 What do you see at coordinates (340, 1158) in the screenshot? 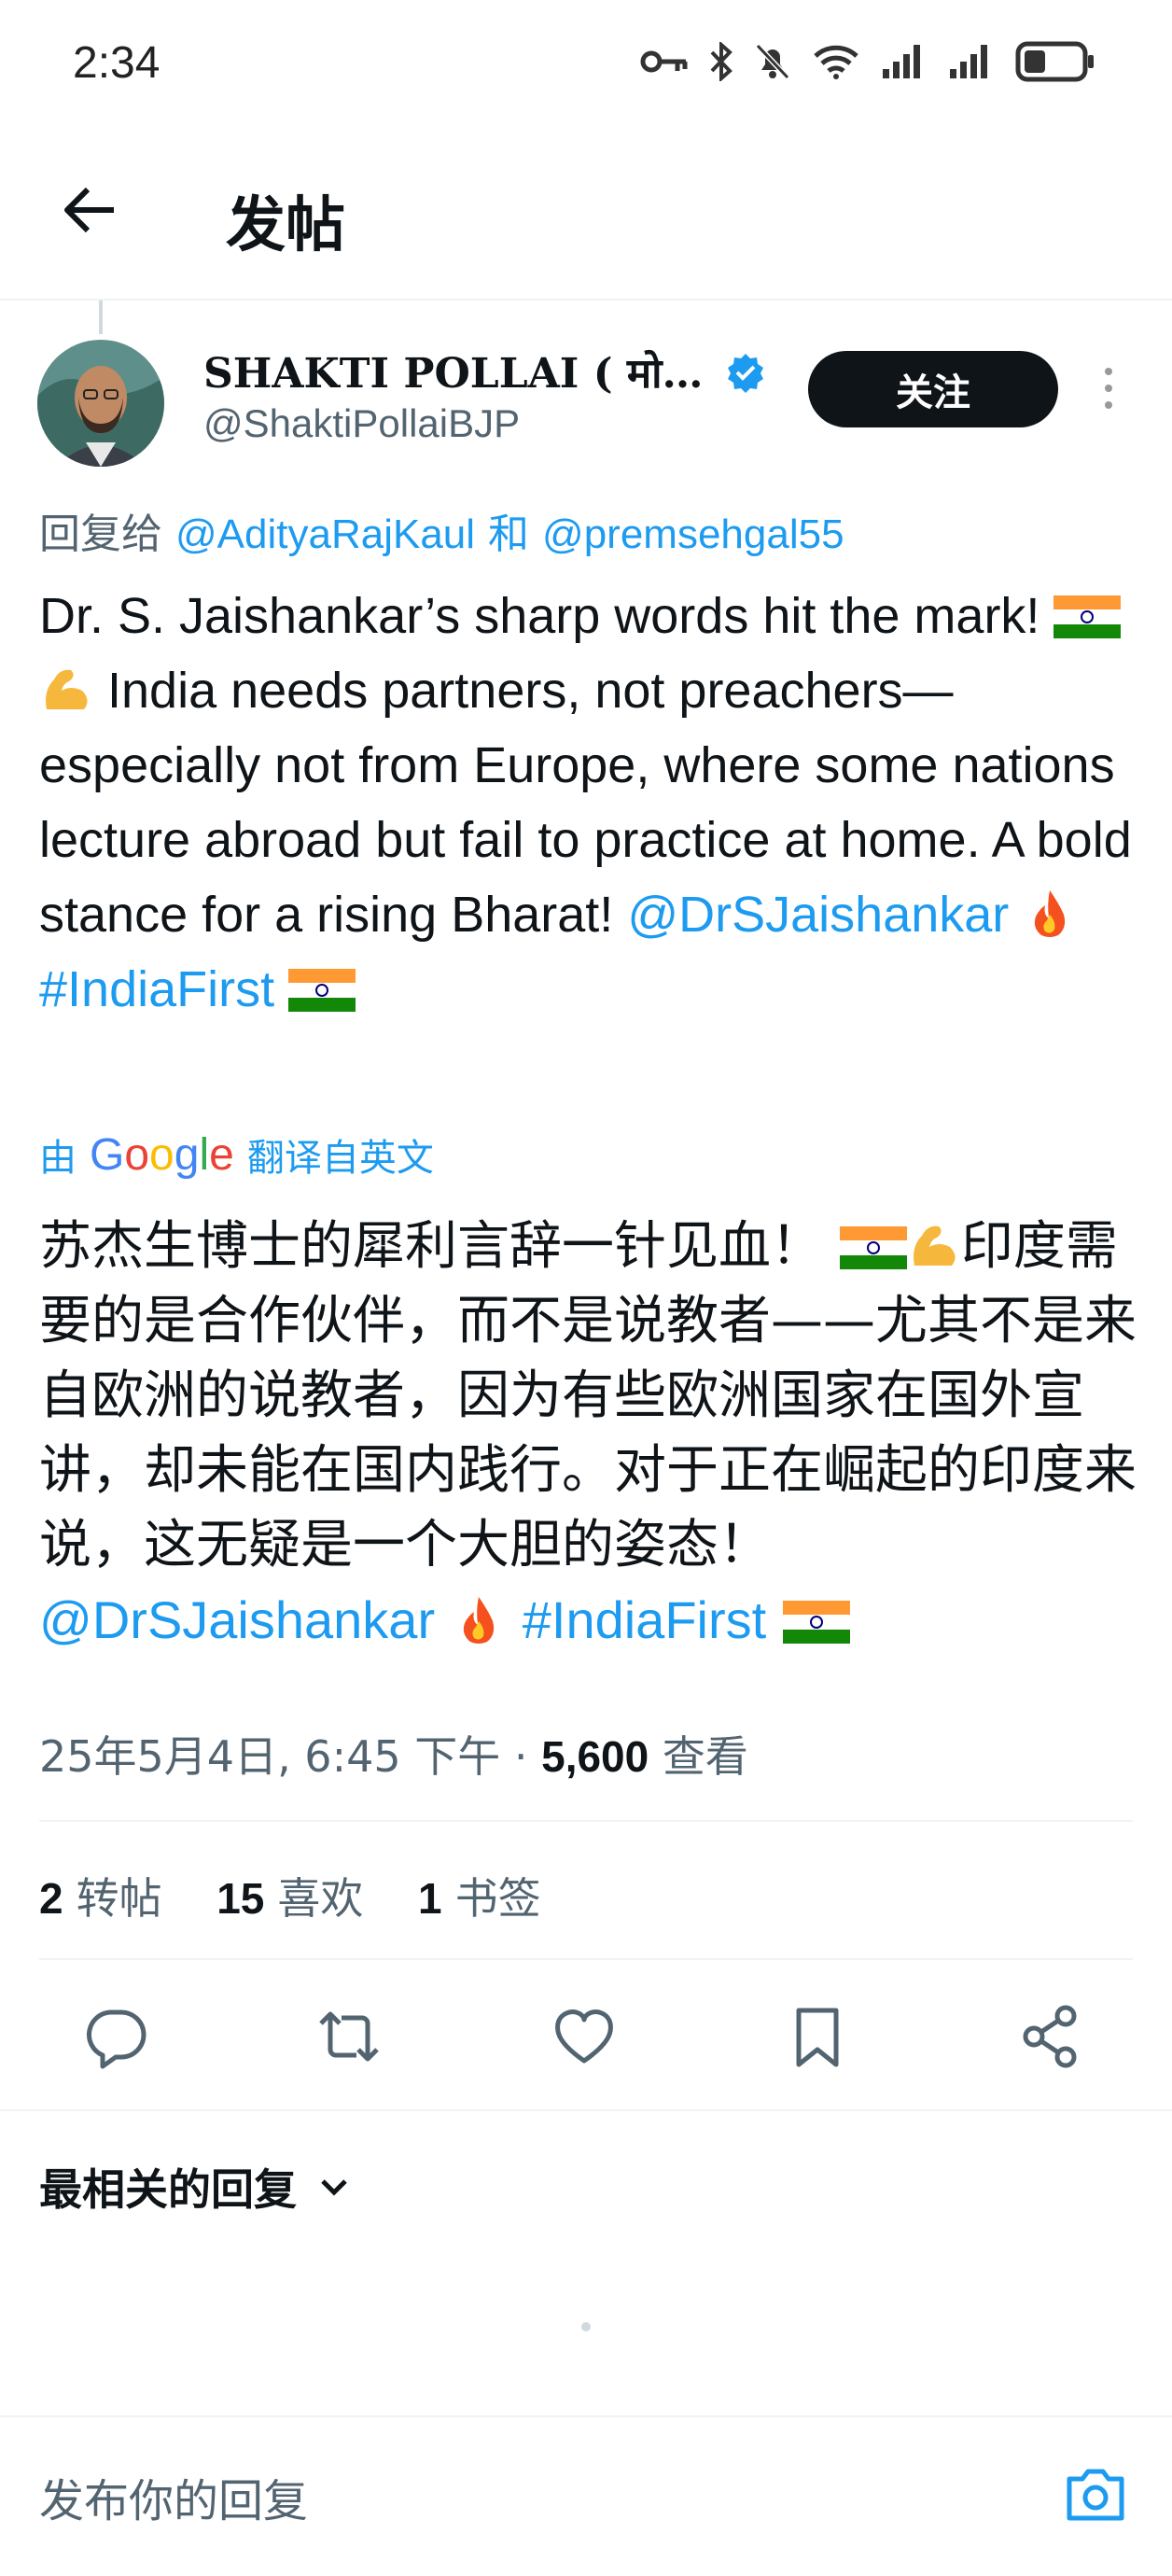
I see `translate-suffix: 翻译自英文` at bounding box center [340, 1158].